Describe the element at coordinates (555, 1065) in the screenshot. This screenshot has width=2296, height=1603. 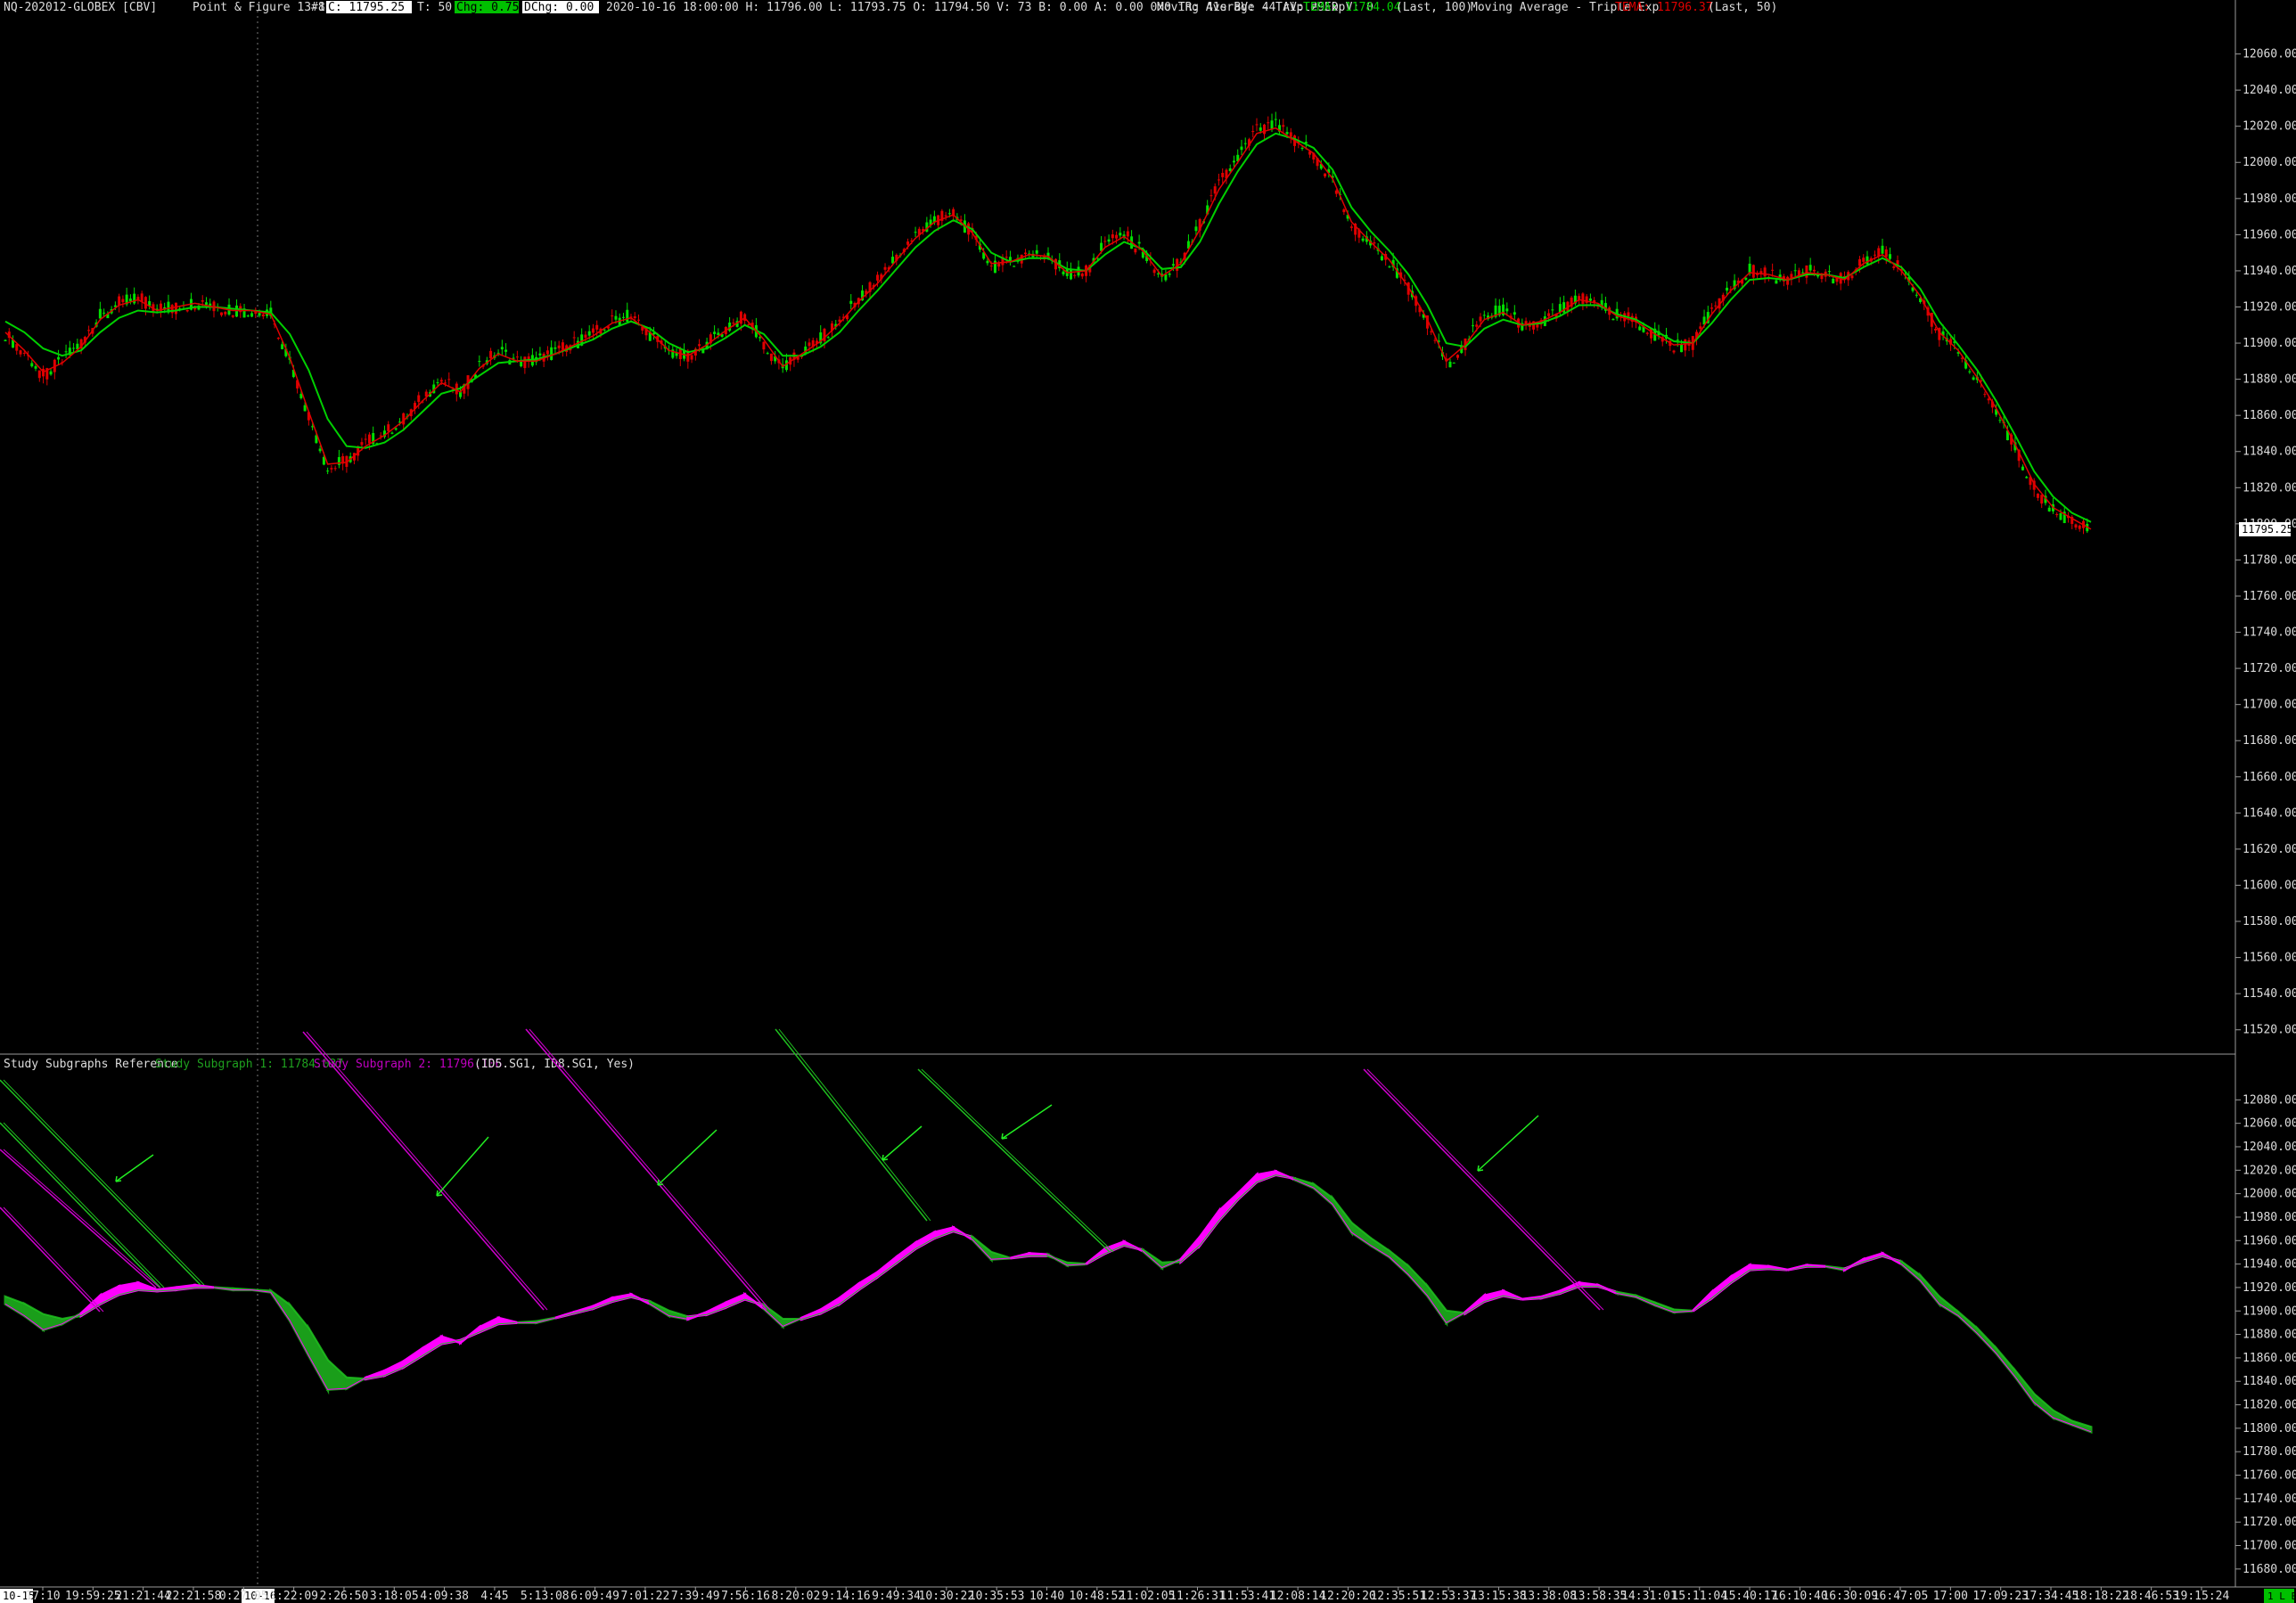
I see `subgraph-params-label: (ID5.SG1, ID8.SG1, Yes)` at that location.